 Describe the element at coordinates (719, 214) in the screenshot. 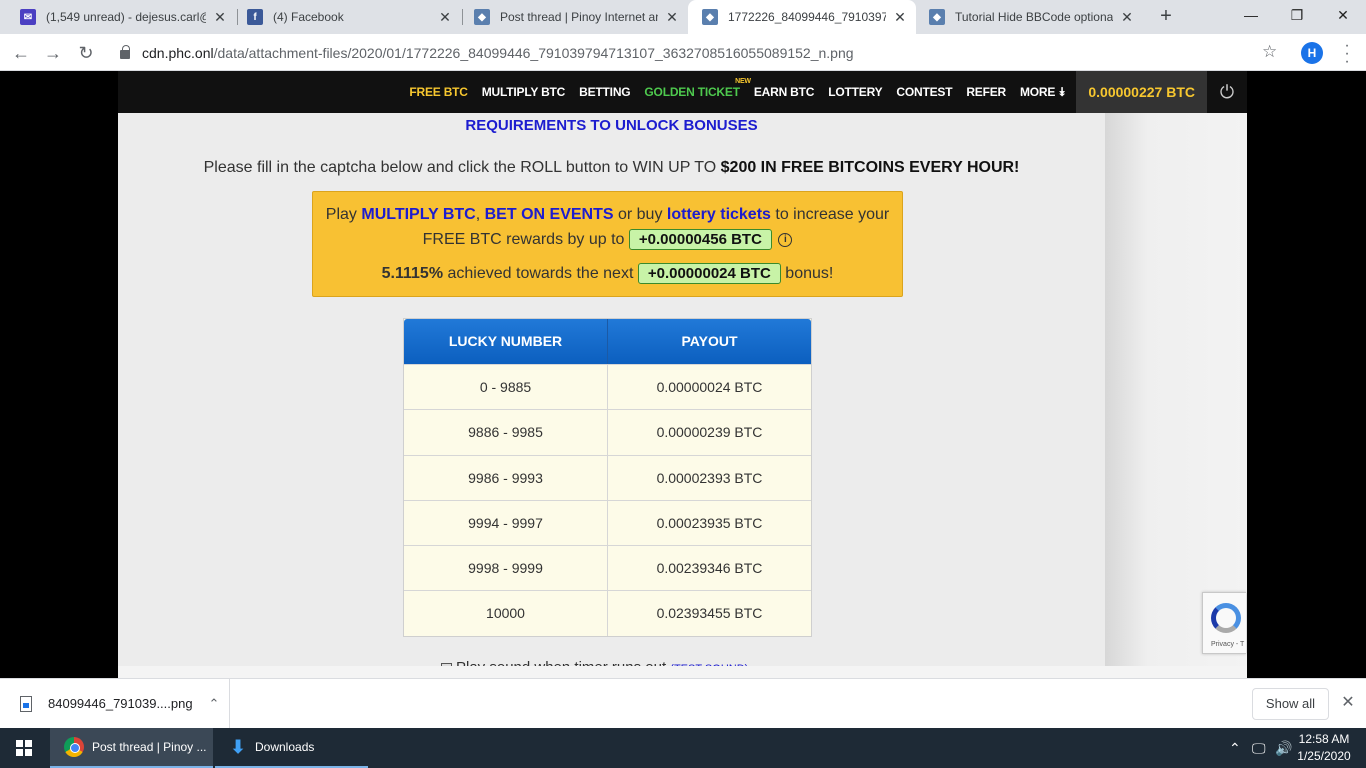

I see `lottery-tickets-link: lottery tickets` at that location.